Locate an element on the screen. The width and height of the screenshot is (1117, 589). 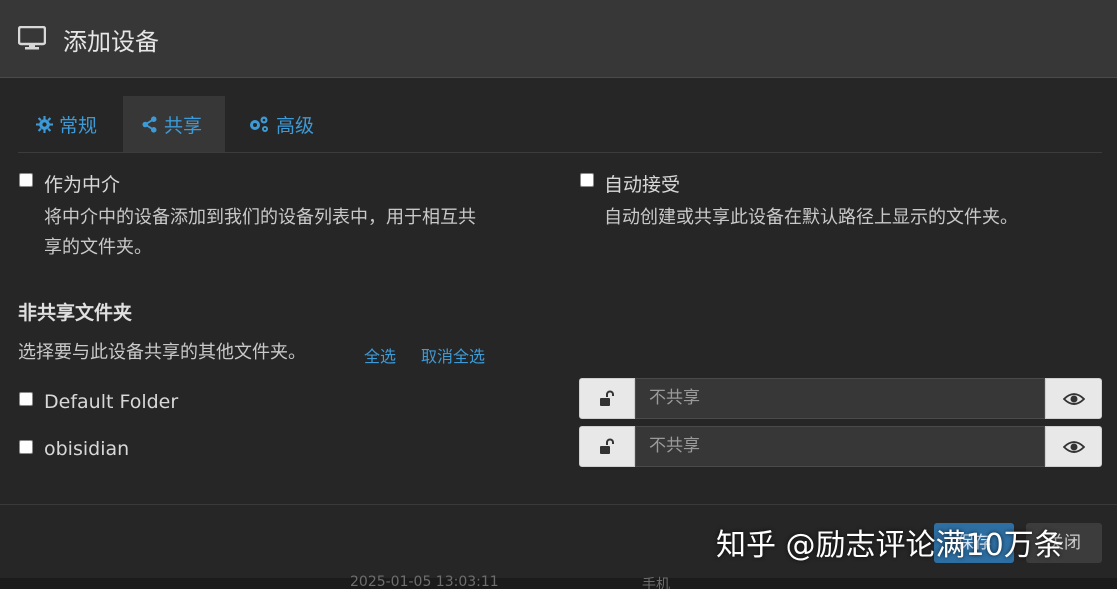
auto-accept-help: 自动创建或共享此设备在默认路径上显示的文件夹。 is located at coordinates (811, 217).